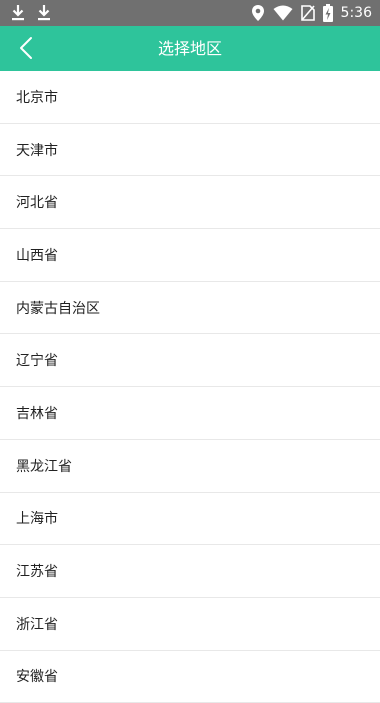 The width and height of the screenshot is (380, 703). Describe the element at coordinates (190, 203) in the screenshot. I see `region-item-hebei: 河北省` at that location.